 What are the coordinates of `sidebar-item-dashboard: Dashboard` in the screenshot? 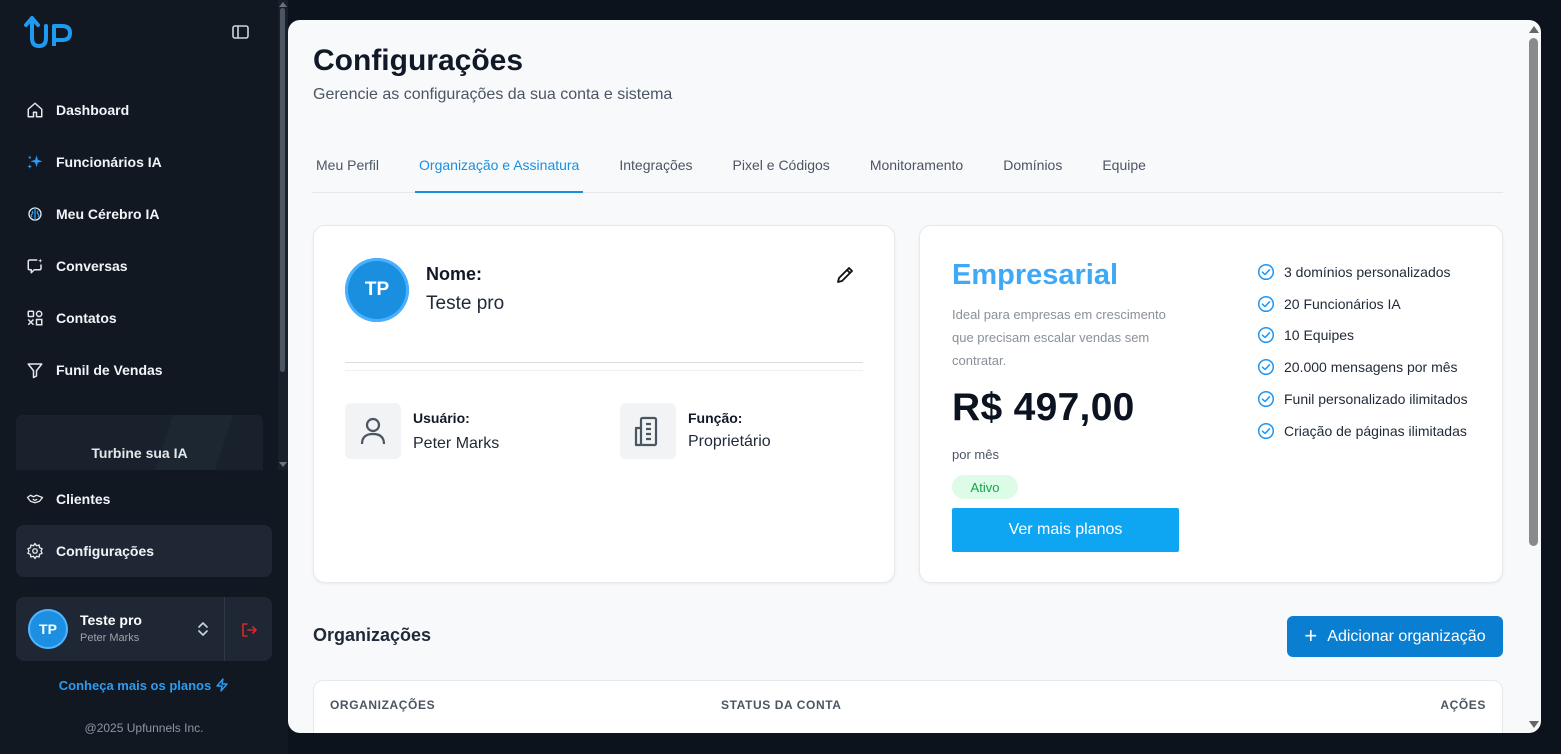 It's located at (144, 110).